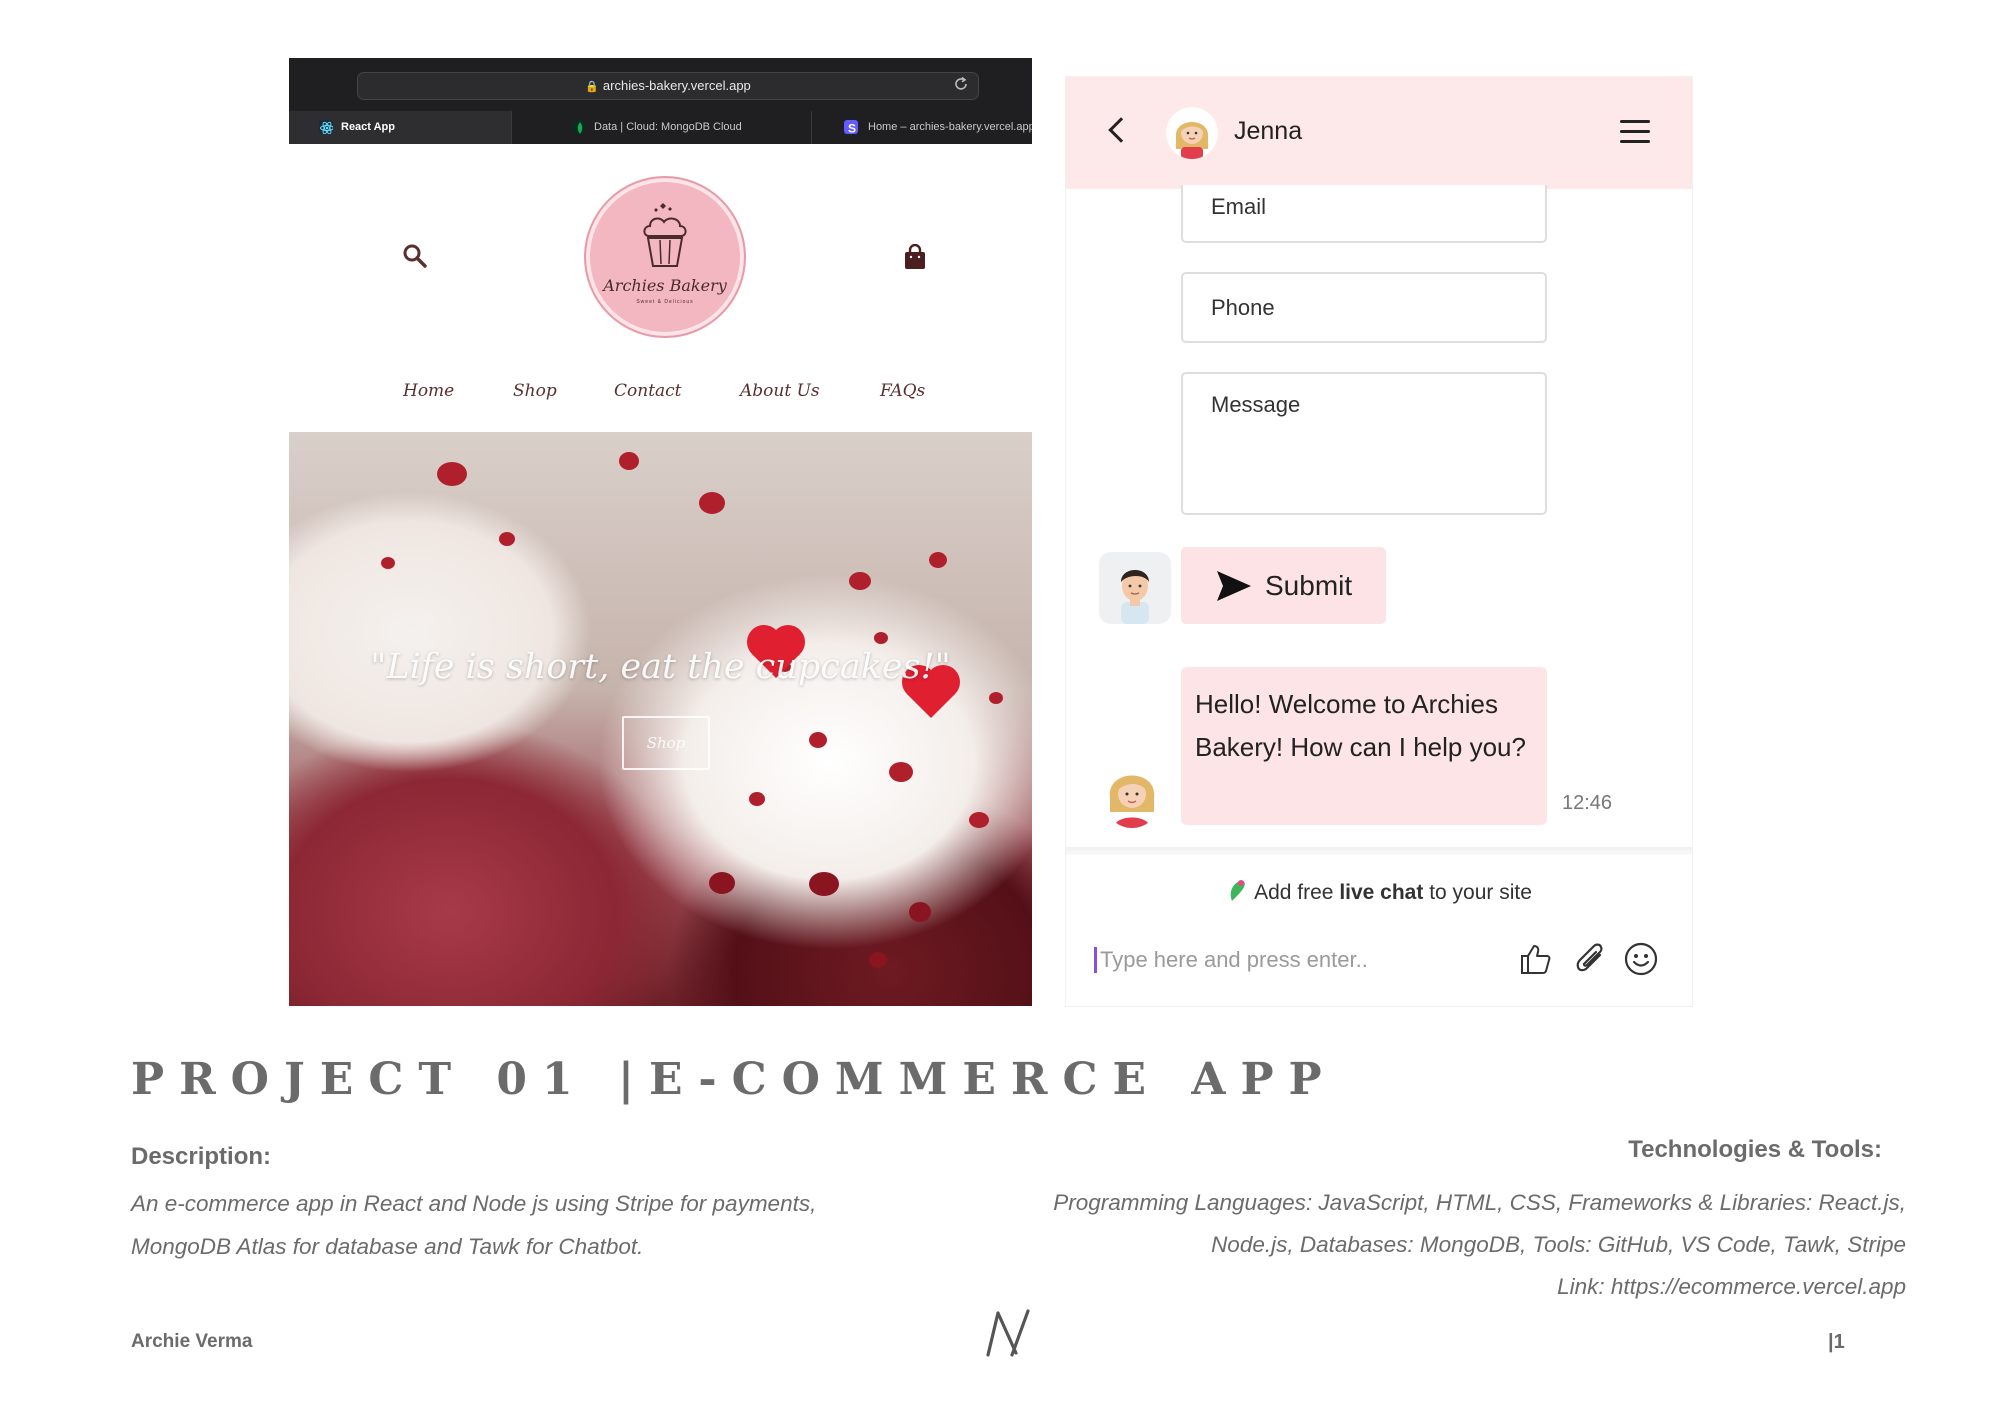  I want to click on stripe-icon: S, so click(851, 127).